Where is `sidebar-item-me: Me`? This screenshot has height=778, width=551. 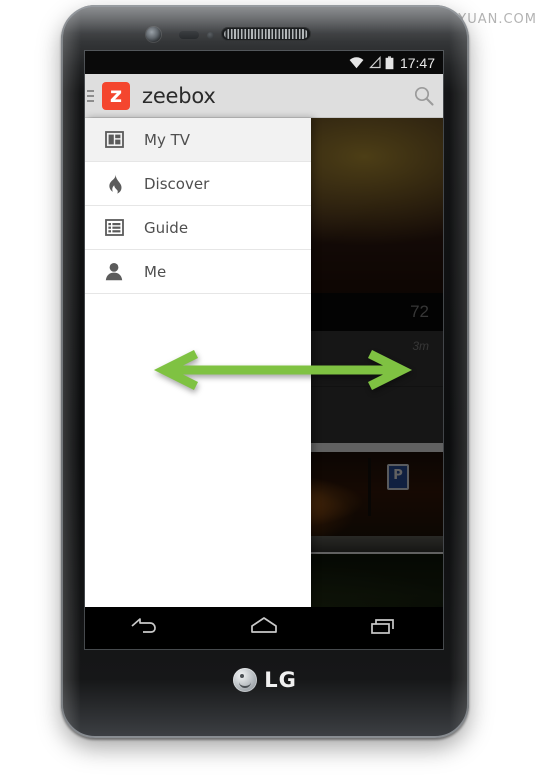 sidebar-item-me: Me is located at coordinates (198, 272).